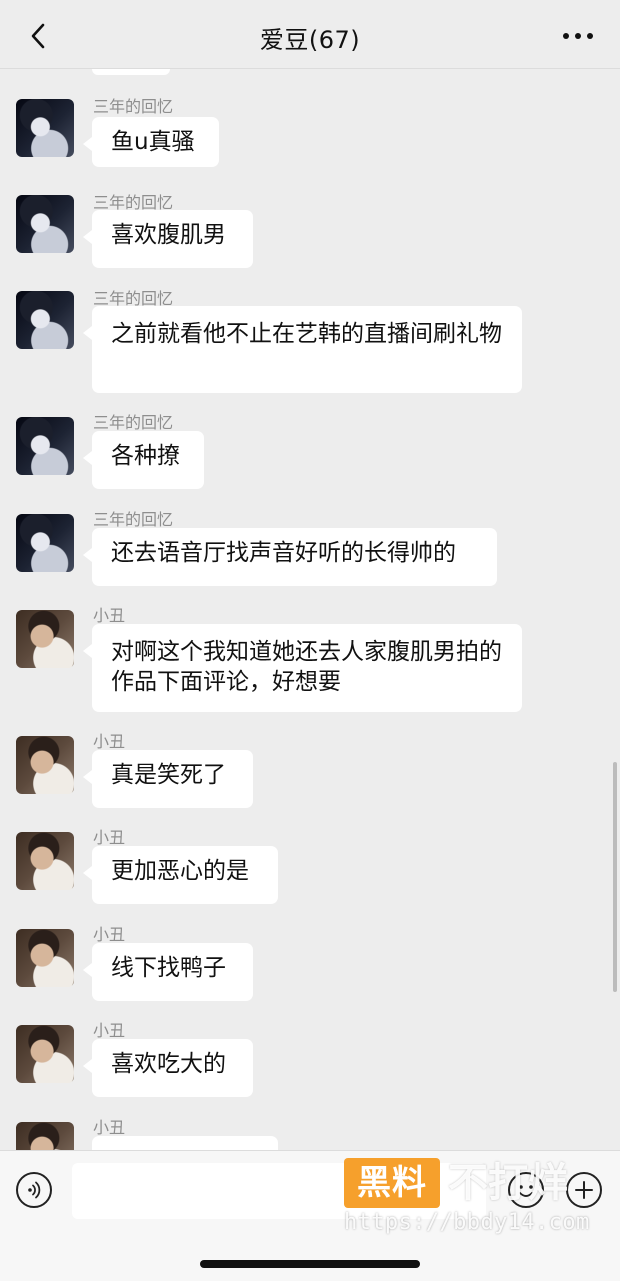 The height and width of the screenshot is (1281, 620). I want to click on message-bubble: 之前就看他不止在艺韩的直播间刷礼物, so click(302, 349).